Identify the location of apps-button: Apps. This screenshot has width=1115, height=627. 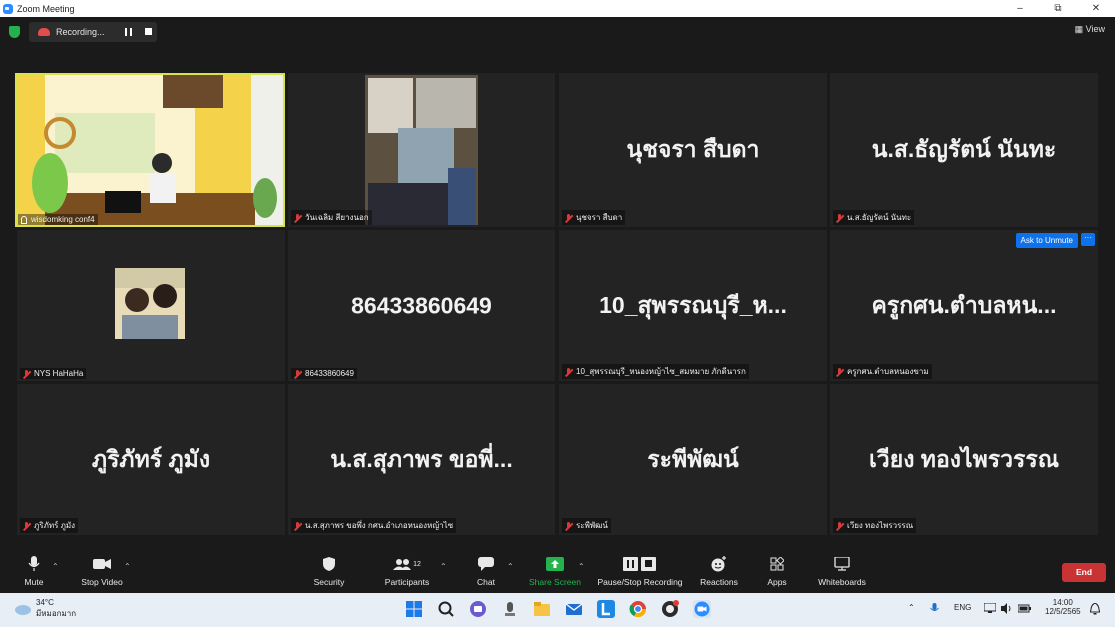
(777, 571).